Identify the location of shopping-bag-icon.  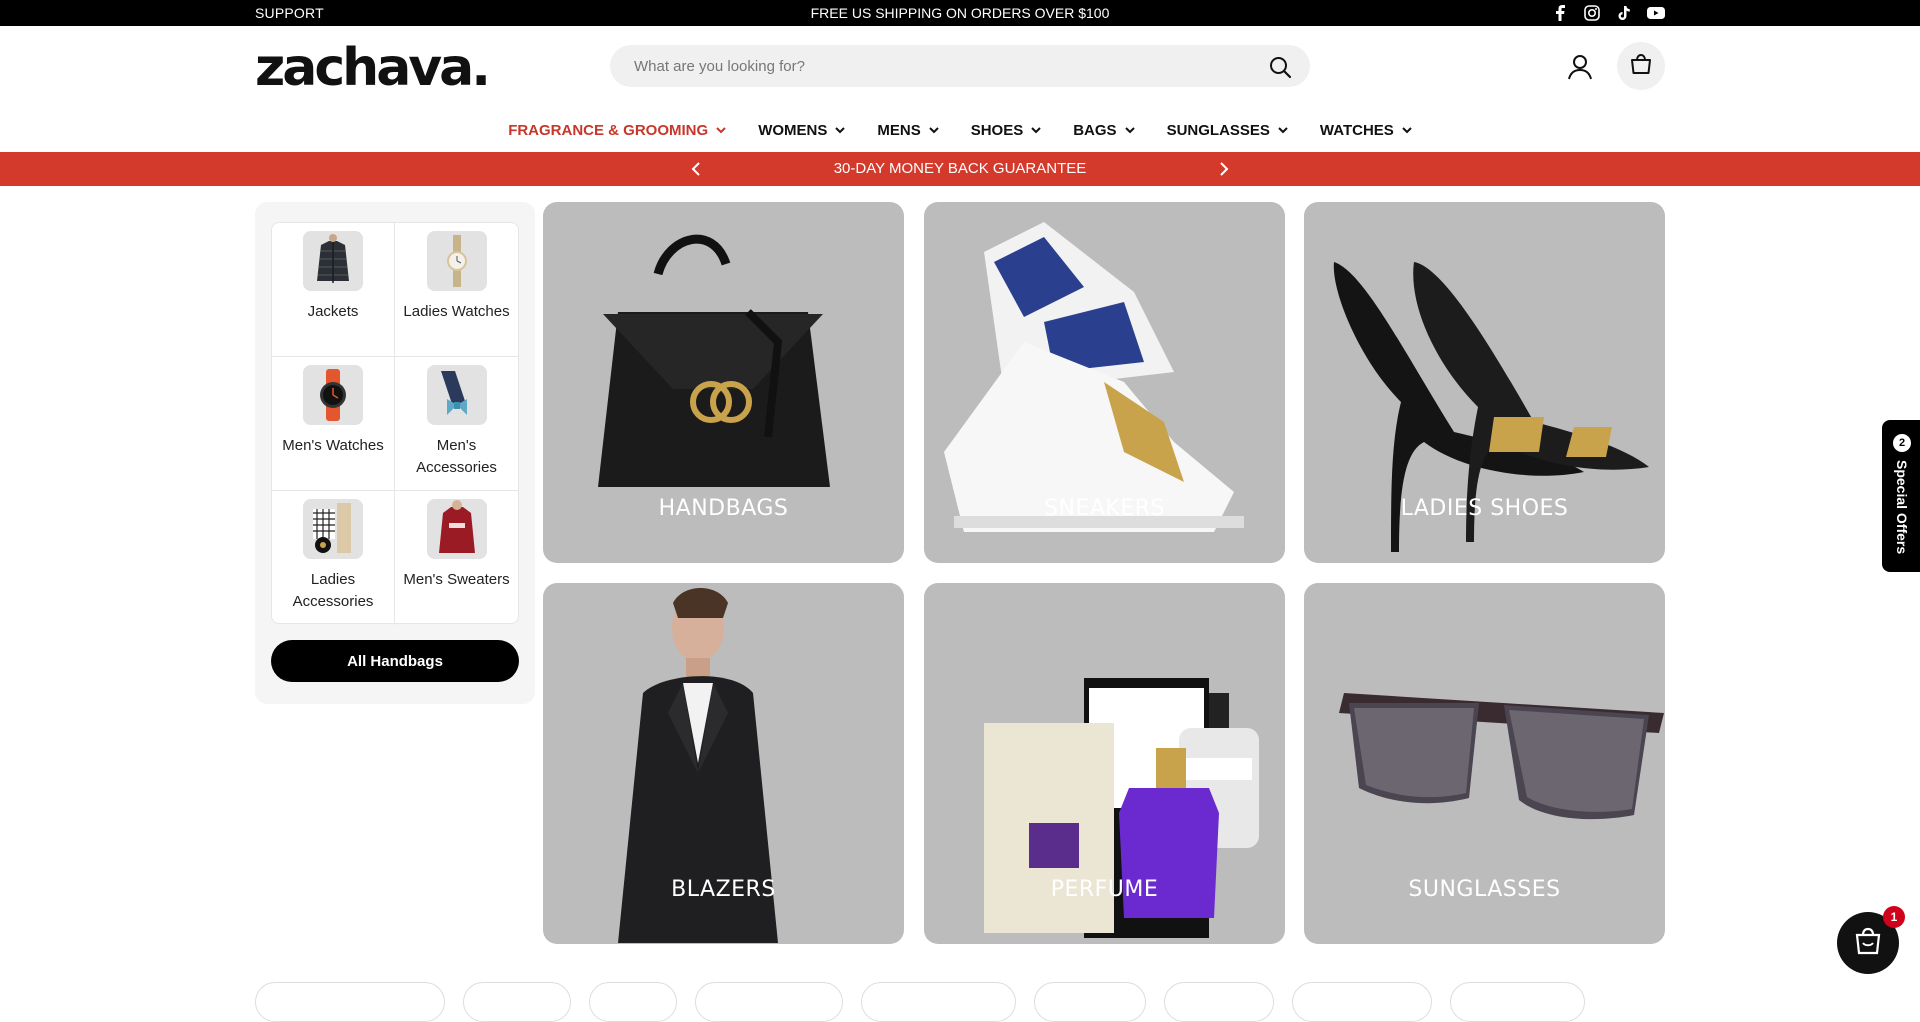
(1641, 66).